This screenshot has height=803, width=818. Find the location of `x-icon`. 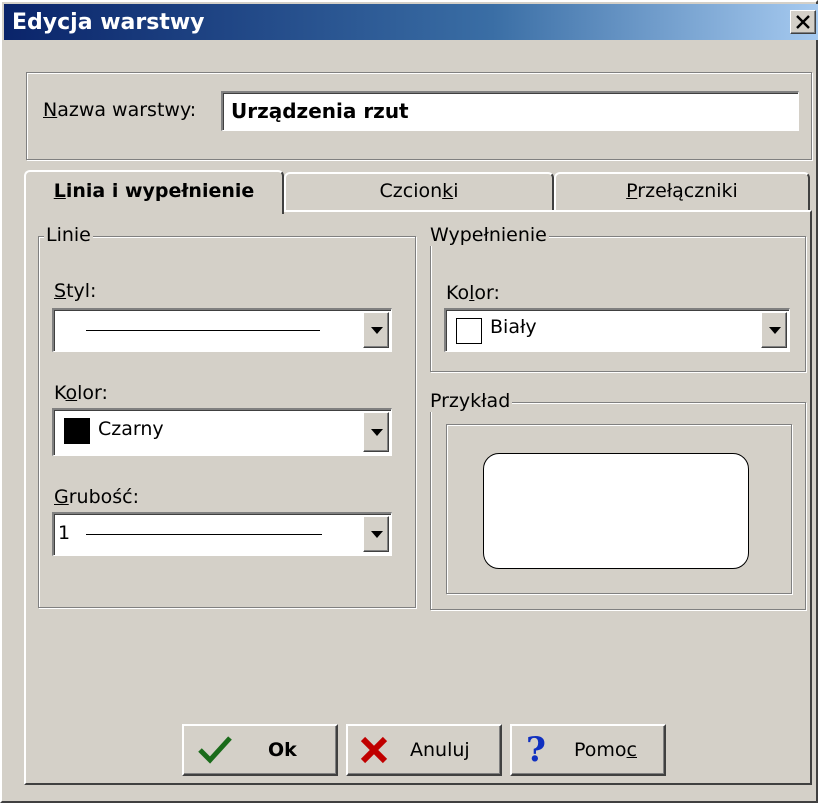

x-icon is located at coordinates (374, 750).